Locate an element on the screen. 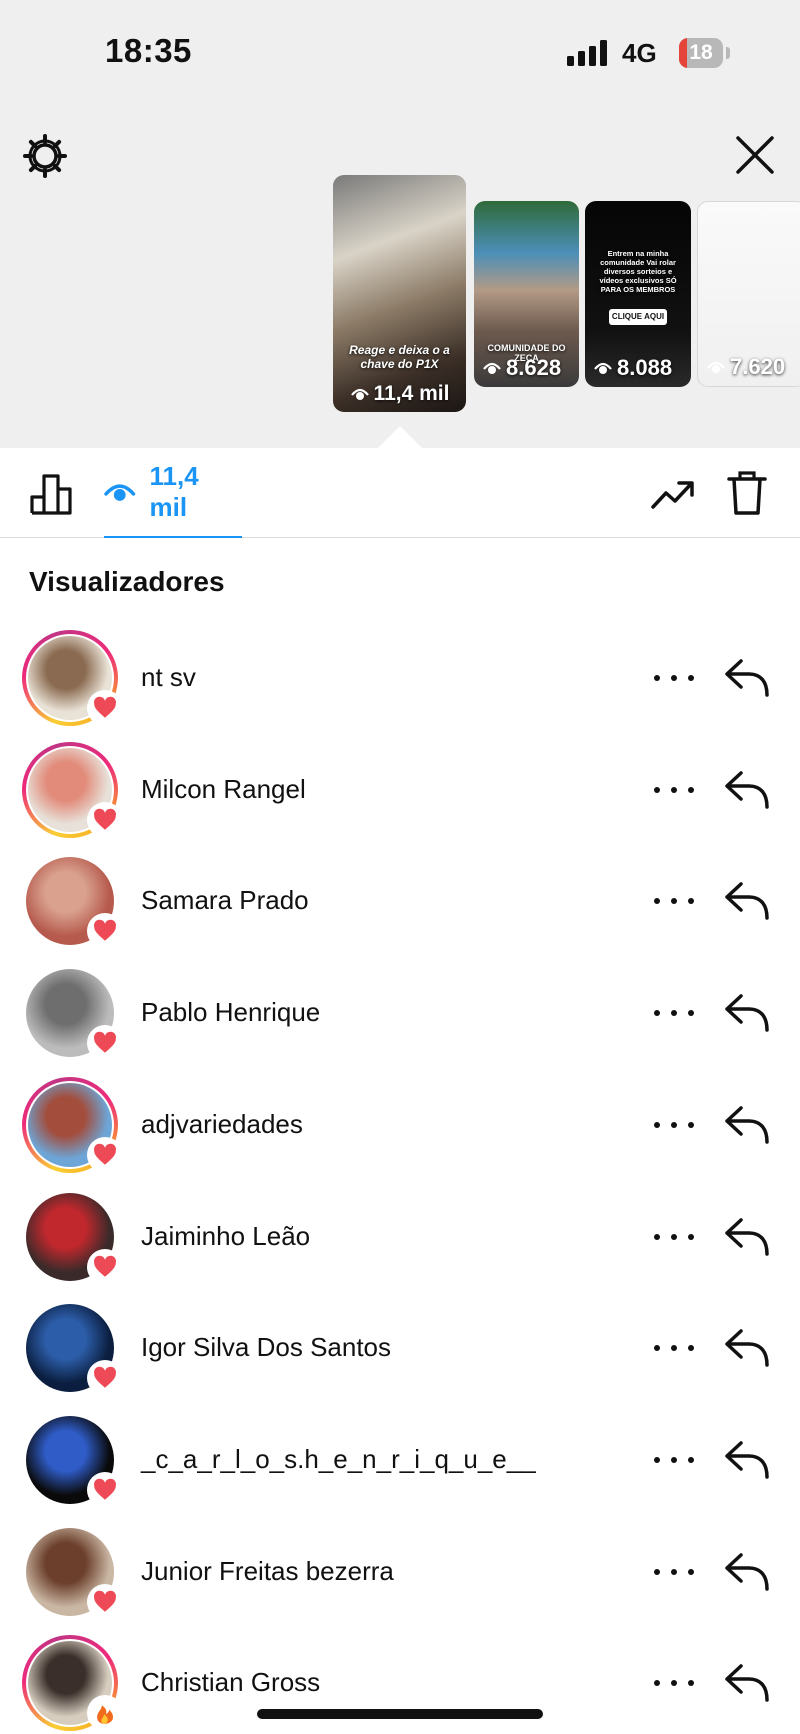 The image size is (800, 1734). viewer-username: nt sv is located at coordinates (168, 677).